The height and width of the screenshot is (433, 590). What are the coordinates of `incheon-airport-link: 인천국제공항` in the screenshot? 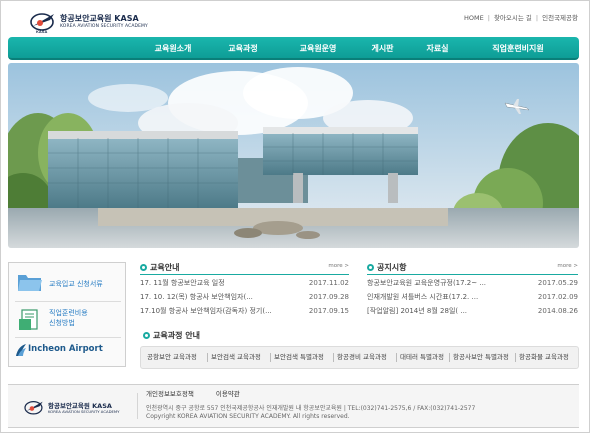 It's located at (560, 17).